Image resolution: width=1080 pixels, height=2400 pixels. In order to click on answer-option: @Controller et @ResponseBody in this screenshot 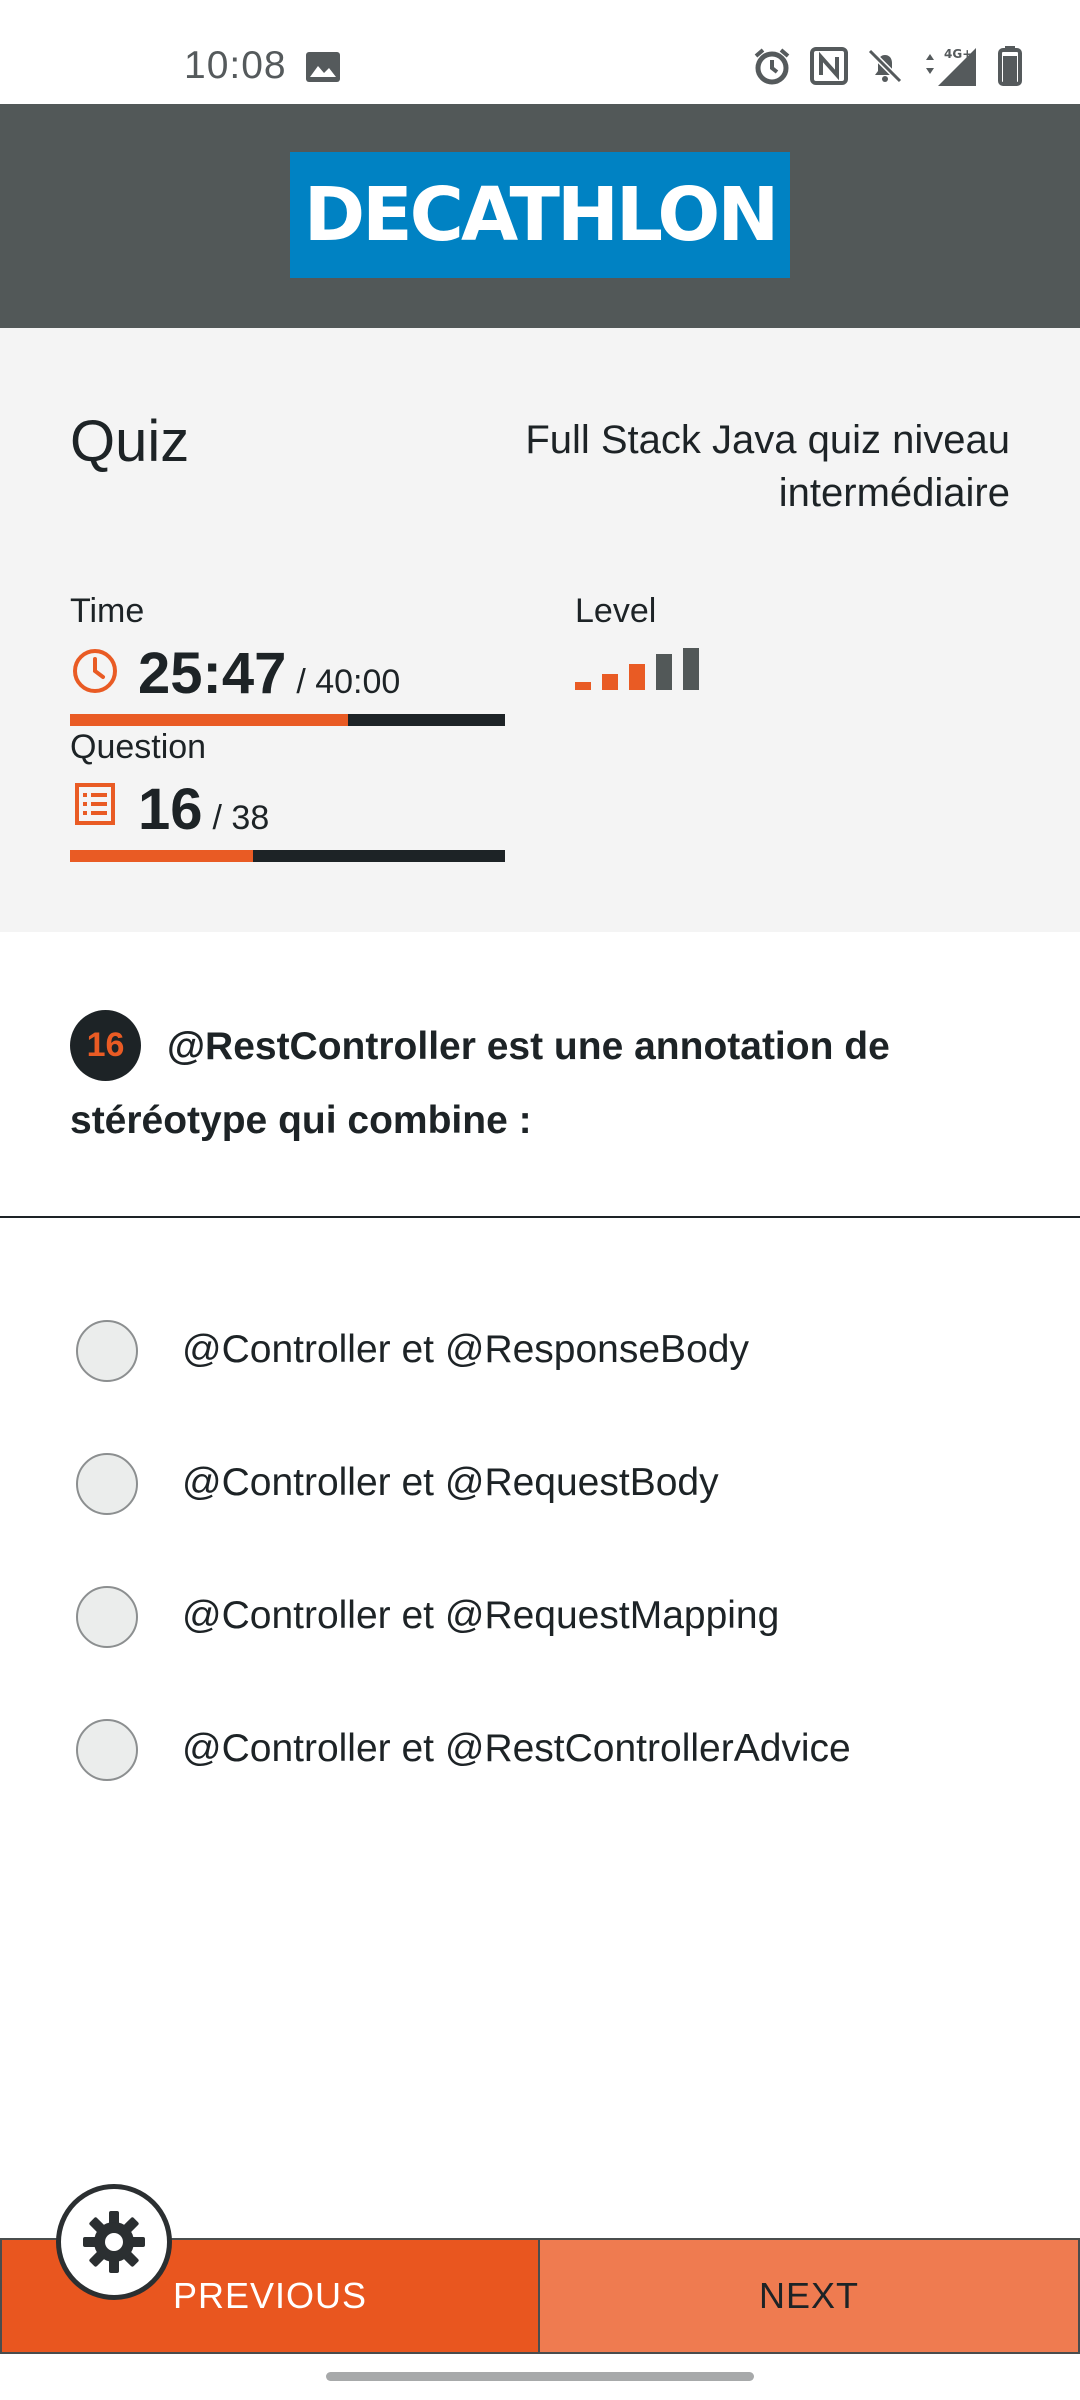, I will do `click(540, 1347)`.